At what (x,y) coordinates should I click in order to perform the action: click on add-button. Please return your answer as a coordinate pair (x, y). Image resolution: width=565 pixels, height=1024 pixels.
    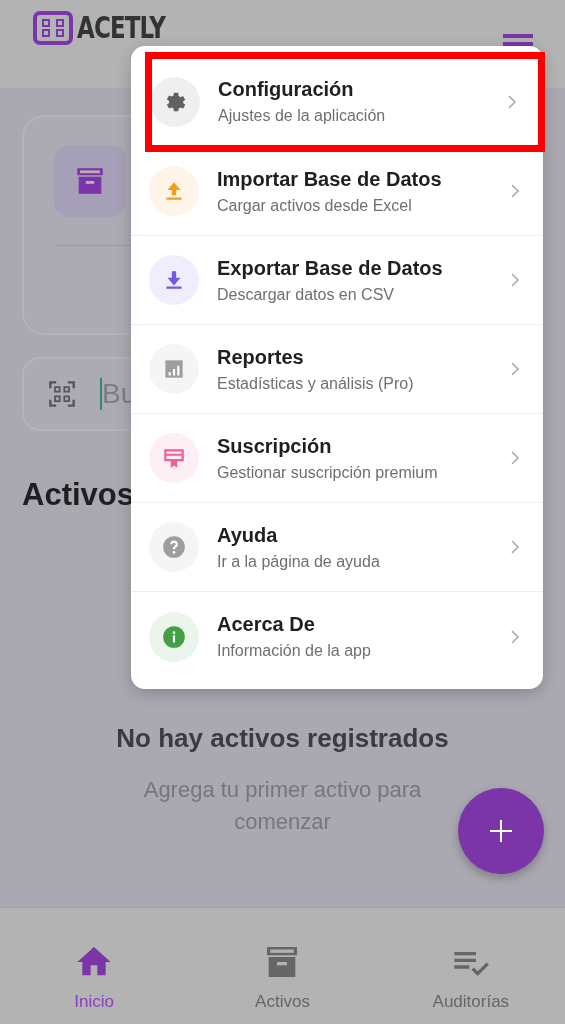
    Looking at the image, I should click on (501, 831).